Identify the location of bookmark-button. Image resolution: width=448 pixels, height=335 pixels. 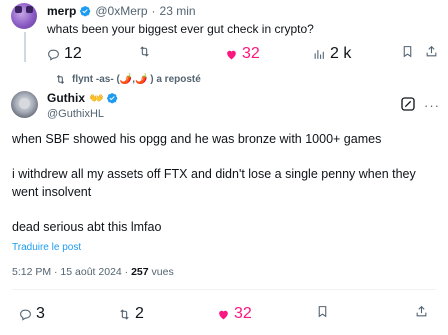
(322, 311).